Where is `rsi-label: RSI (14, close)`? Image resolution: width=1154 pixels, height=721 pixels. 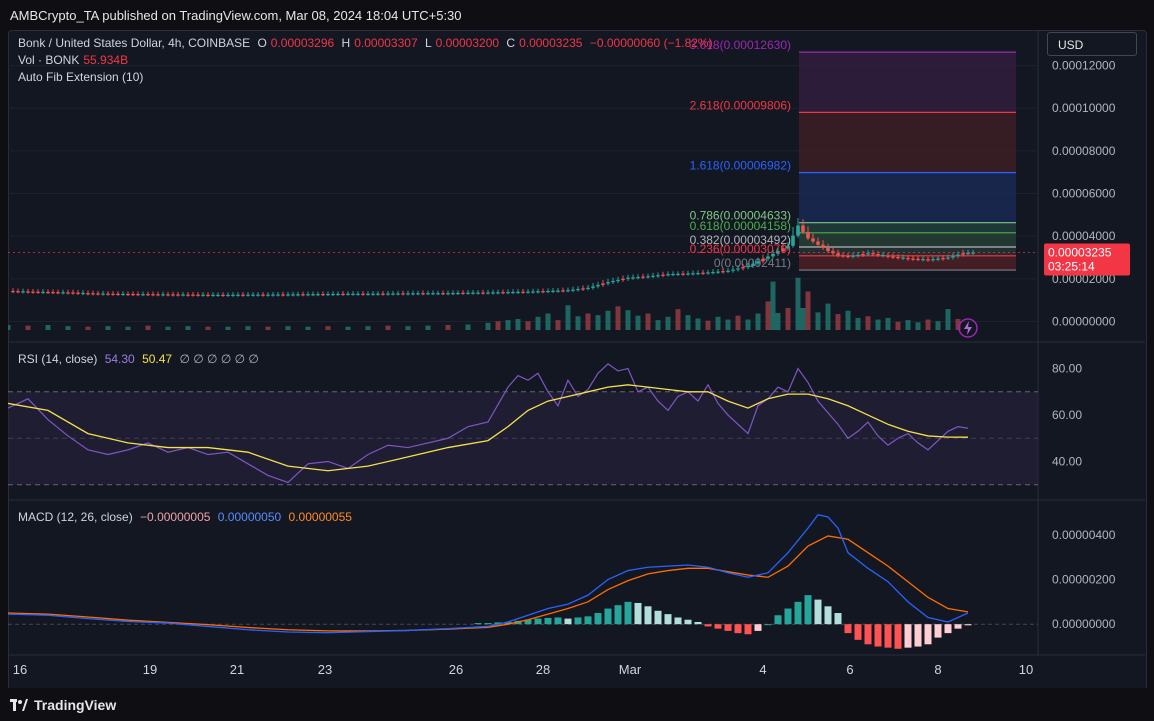 rsi-label: RSI (14, close) is located at coordinates (58, 359).